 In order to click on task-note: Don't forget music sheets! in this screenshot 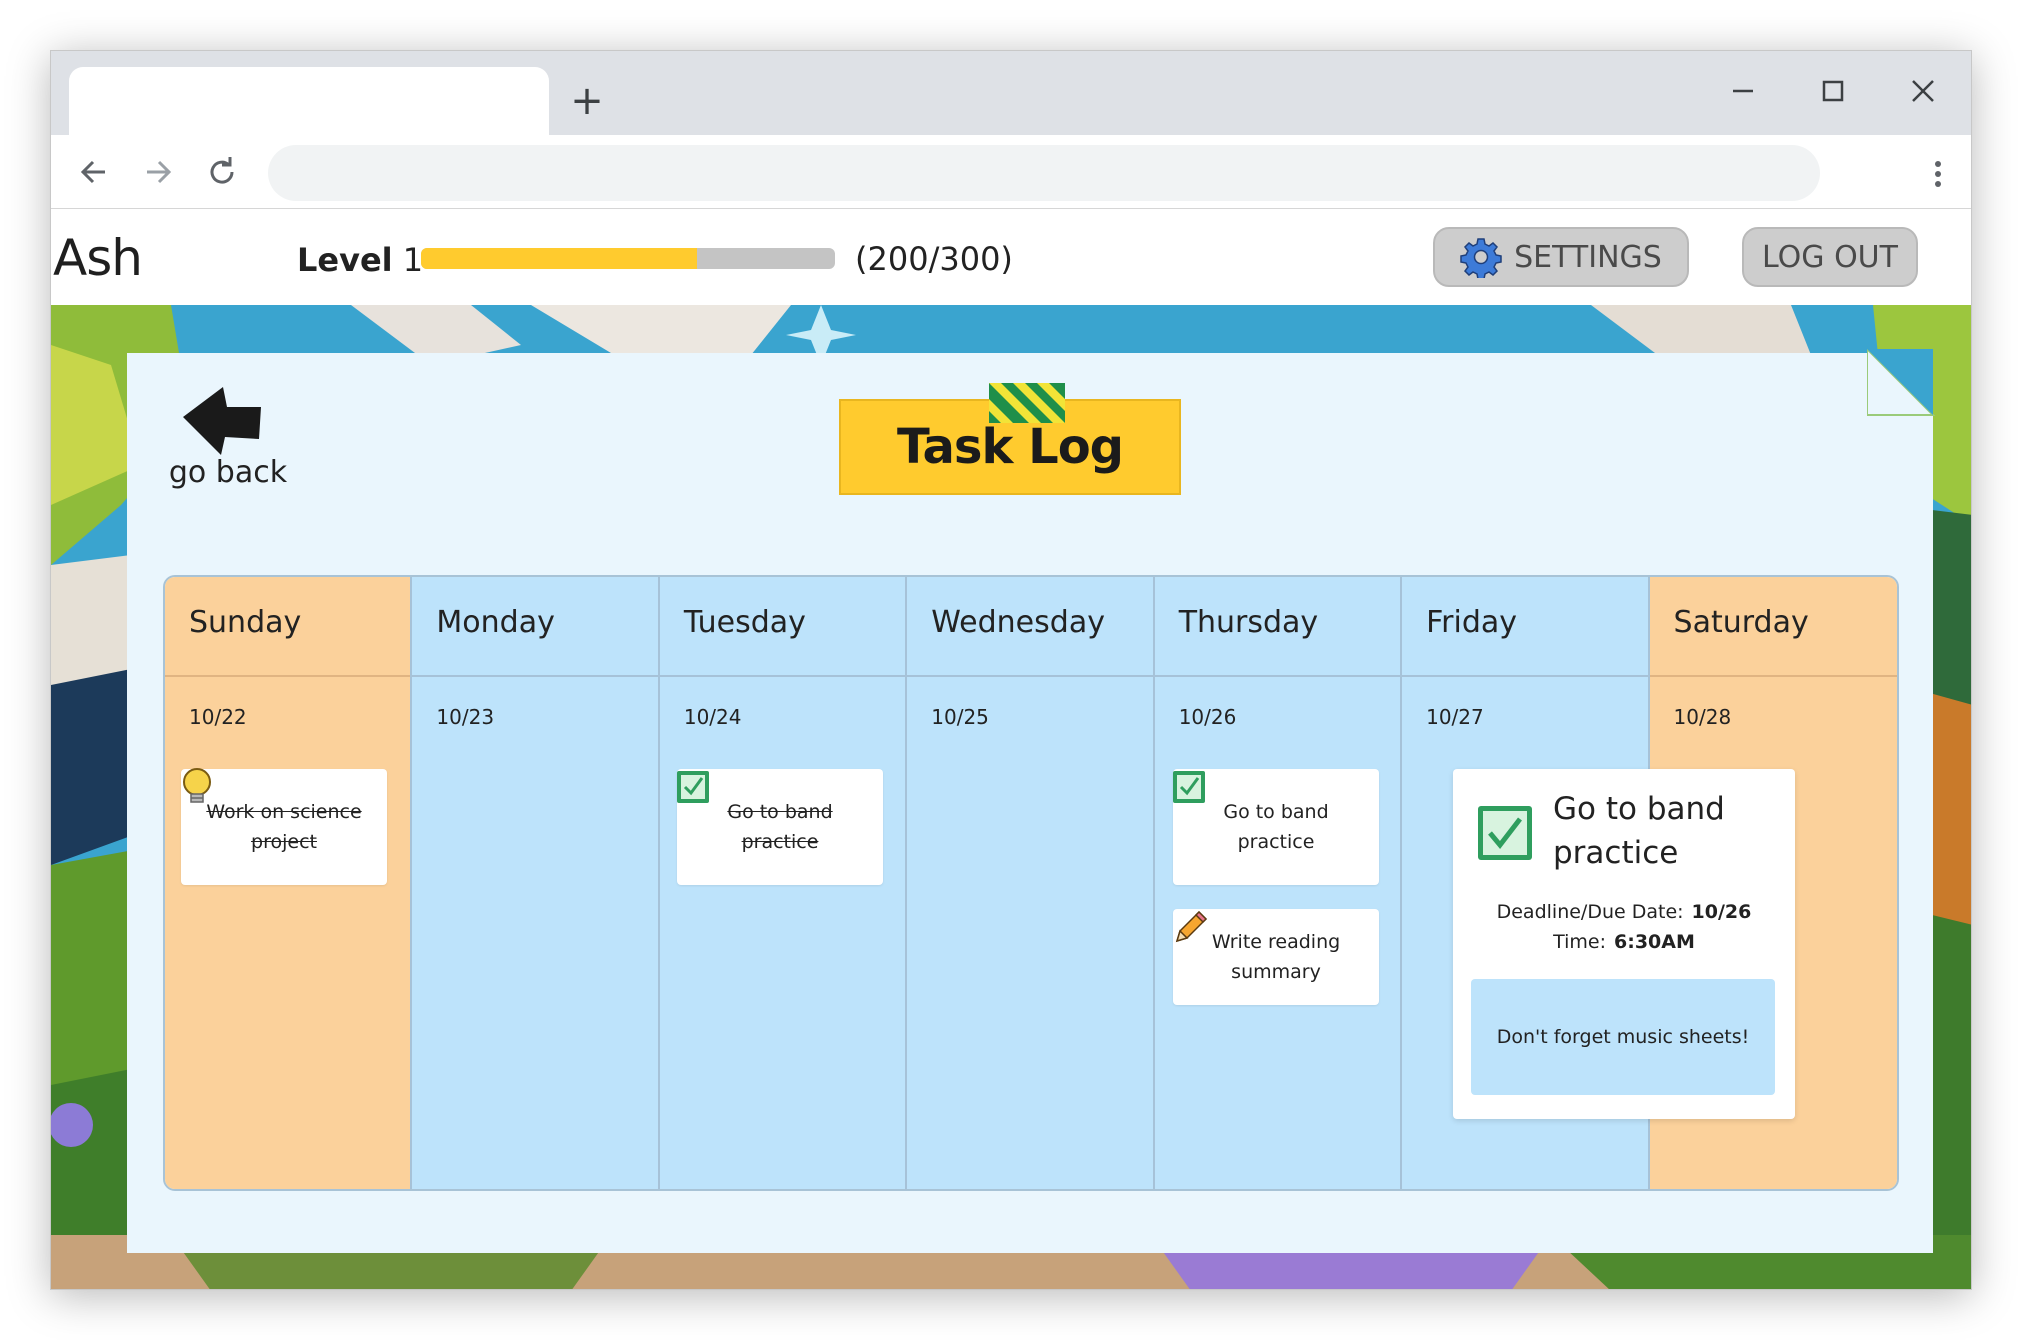, I will do `click(1623, 1037)`.